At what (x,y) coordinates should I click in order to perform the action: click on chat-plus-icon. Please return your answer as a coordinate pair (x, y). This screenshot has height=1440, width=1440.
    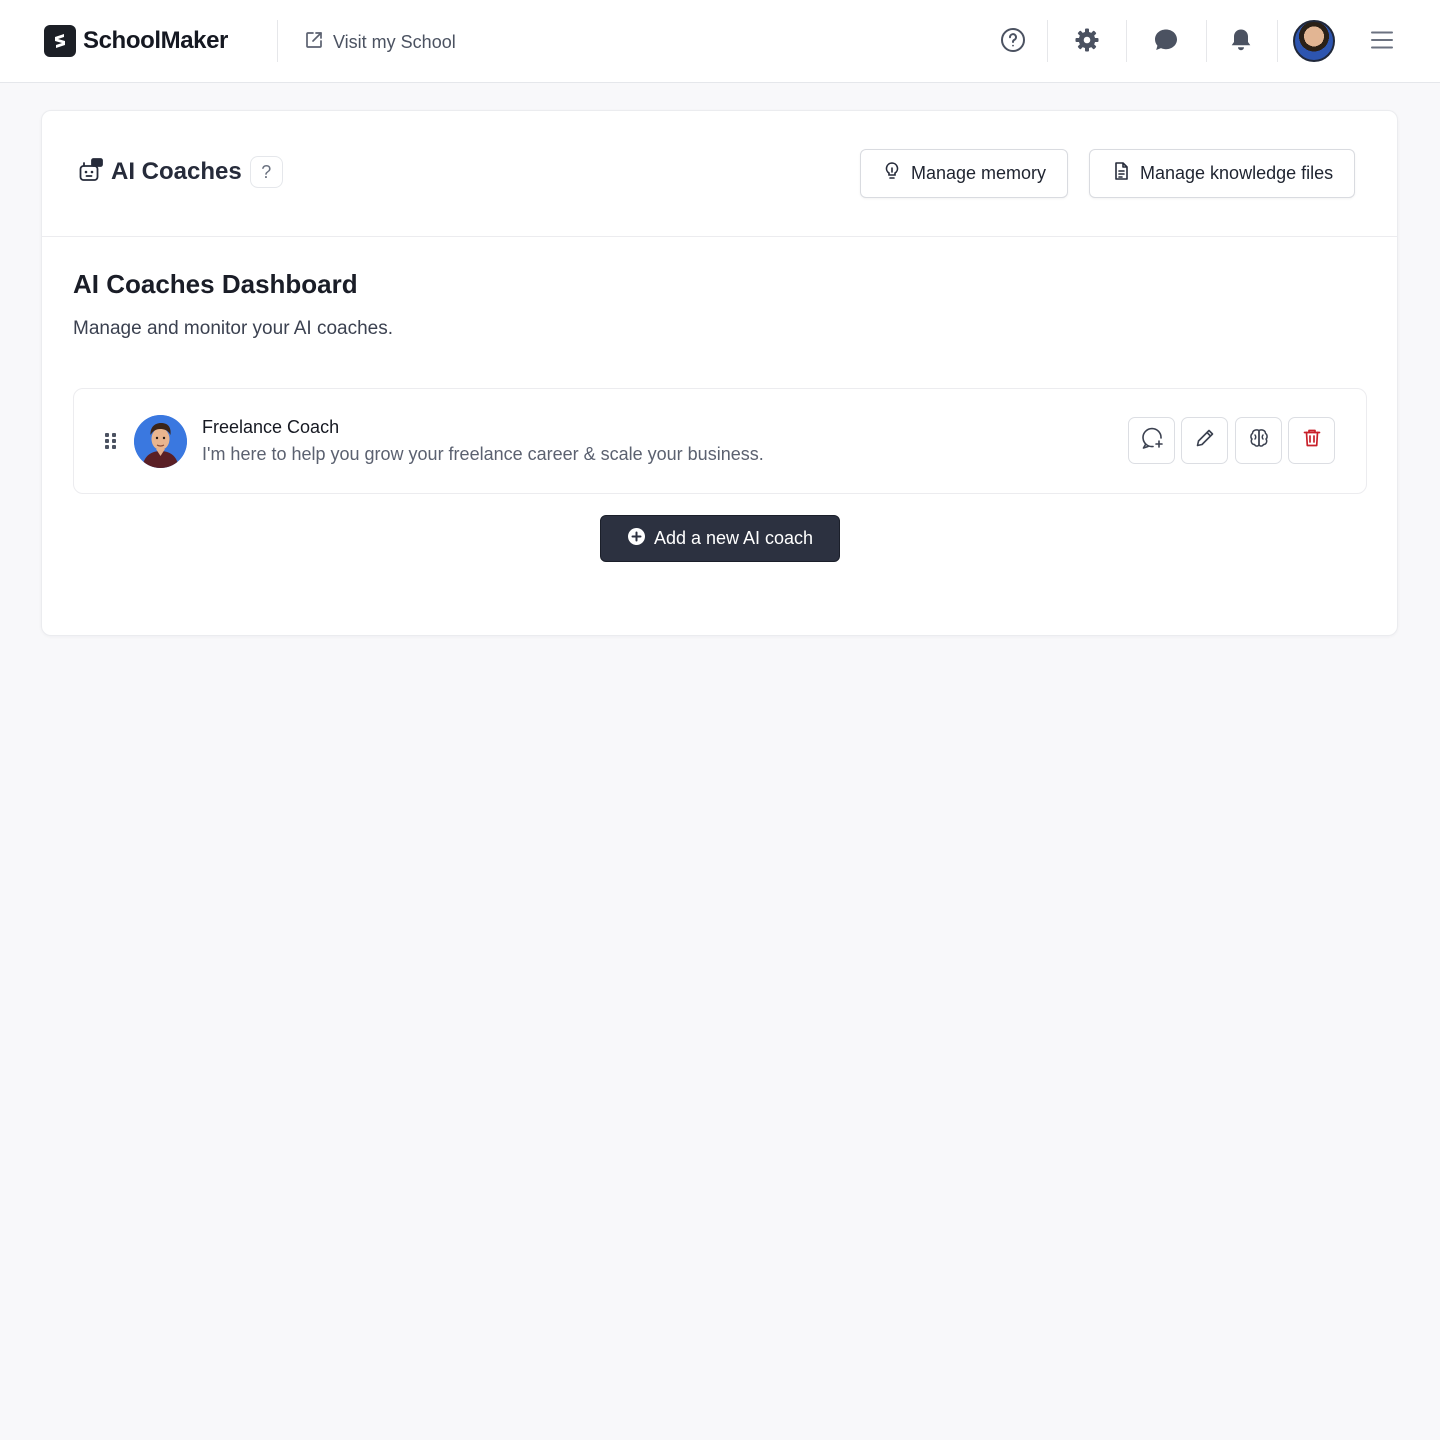
    Looking at the image, I should click on (1152, 440).